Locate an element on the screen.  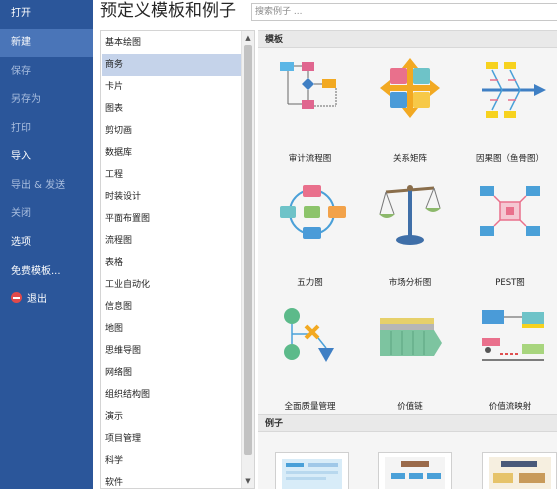
value-stream-map-icon is located at coordinates (513, 335).